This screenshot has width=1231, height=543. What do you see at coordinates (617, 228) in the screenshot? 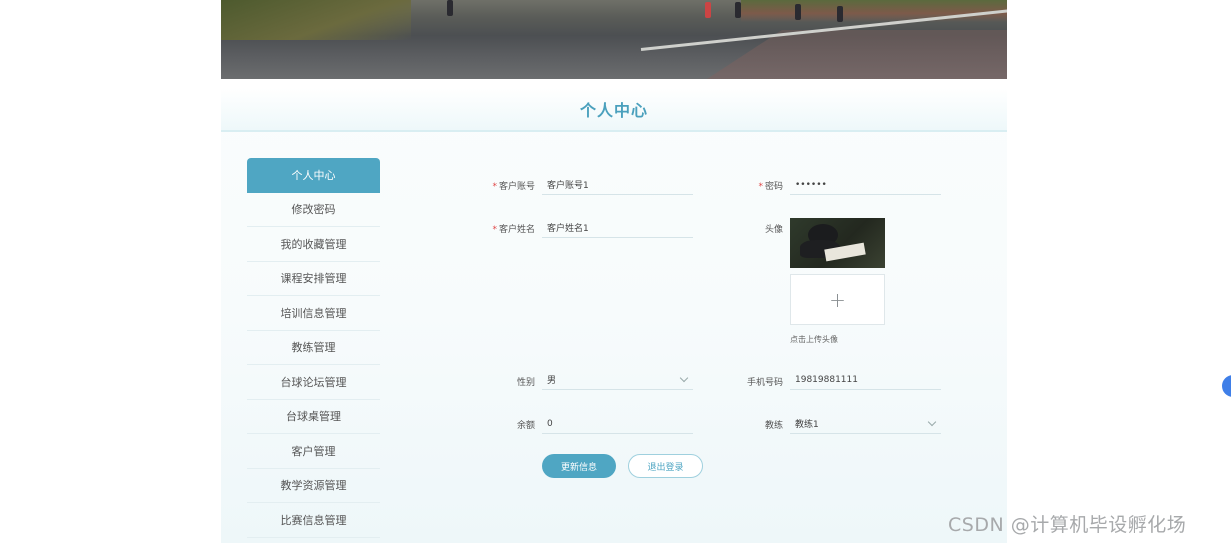
I see `name-field: 客户姓名1` at bounding box center [617, 228].